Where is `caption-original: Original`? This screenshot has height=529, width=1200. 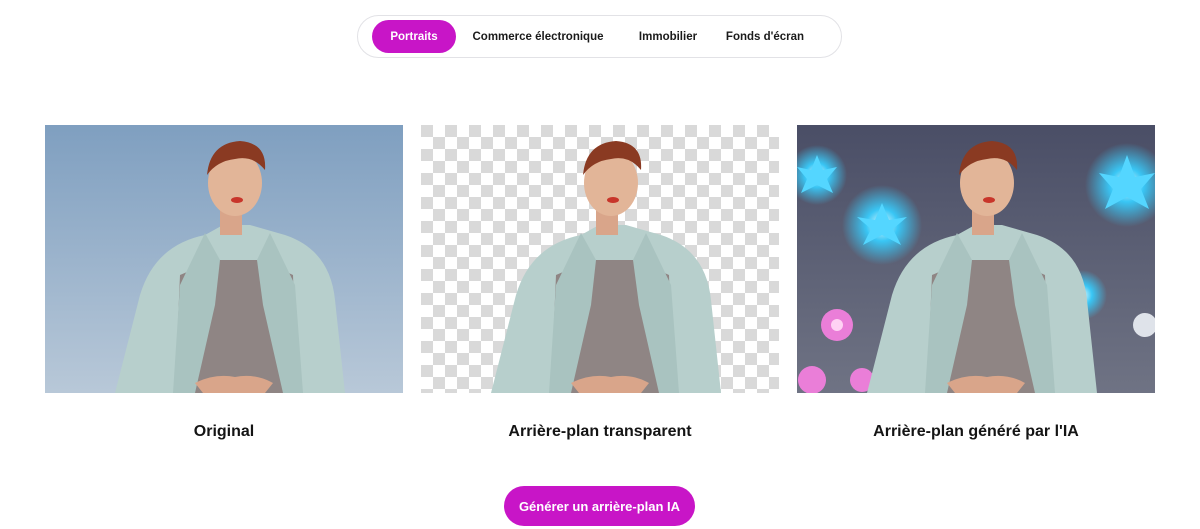
caption-original: Original is located at coordinates (224, 431).